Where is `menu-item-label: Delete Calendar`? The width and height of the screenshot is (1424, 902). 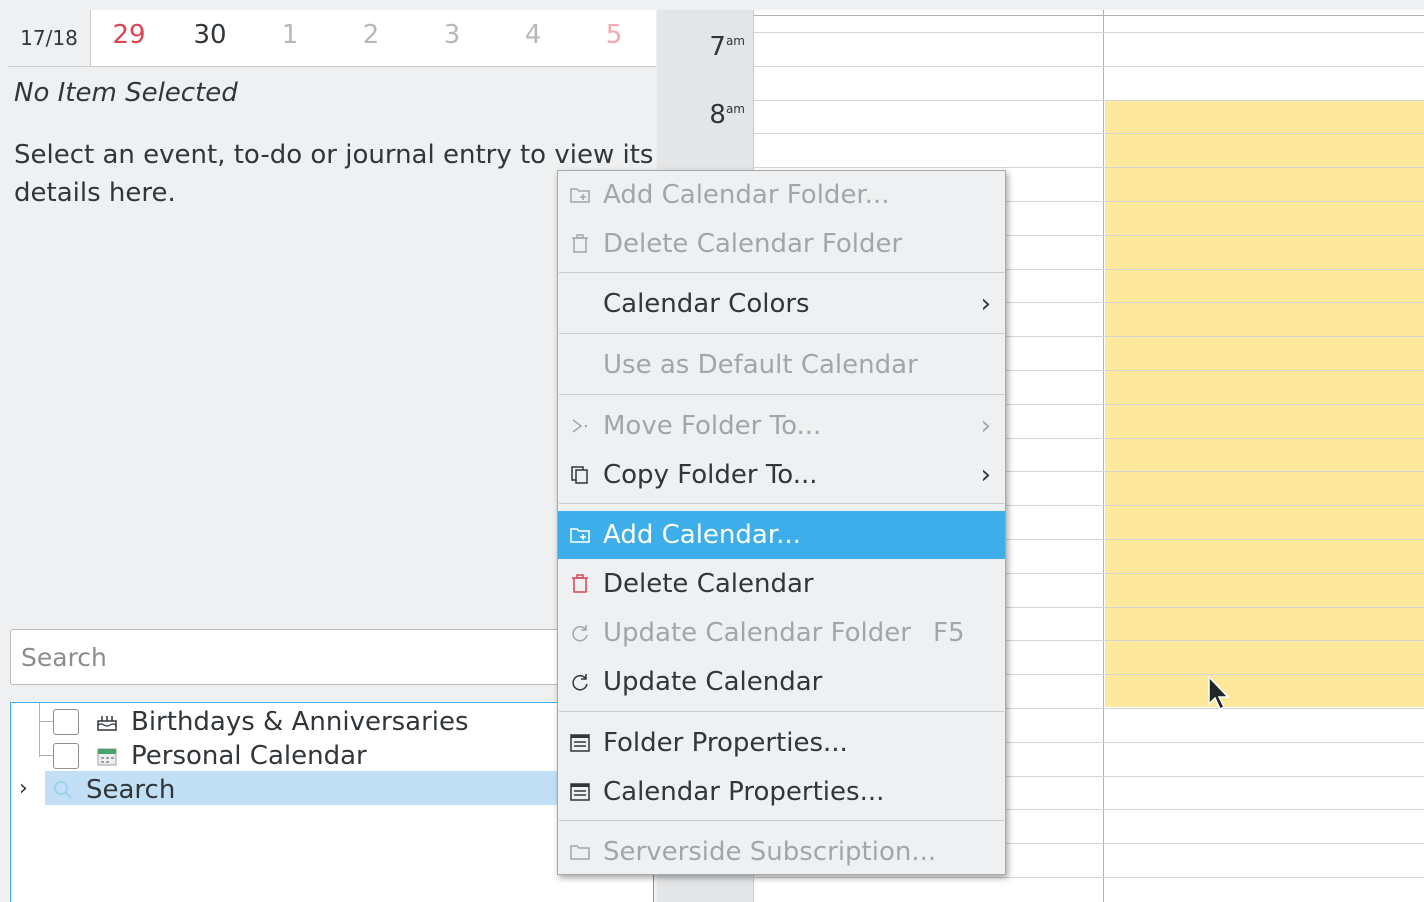
menu-item-label: Delete Calendar is located at coordinates (708, 584).